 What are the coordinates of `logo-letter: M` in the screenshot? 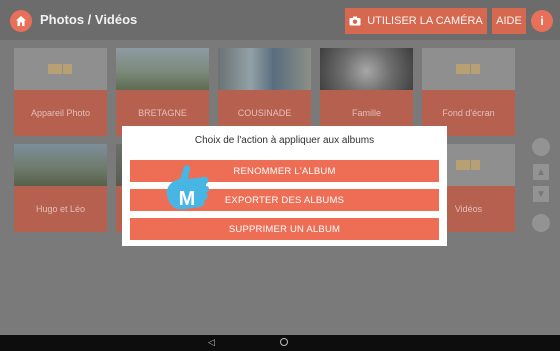 It's located at (187, 199).